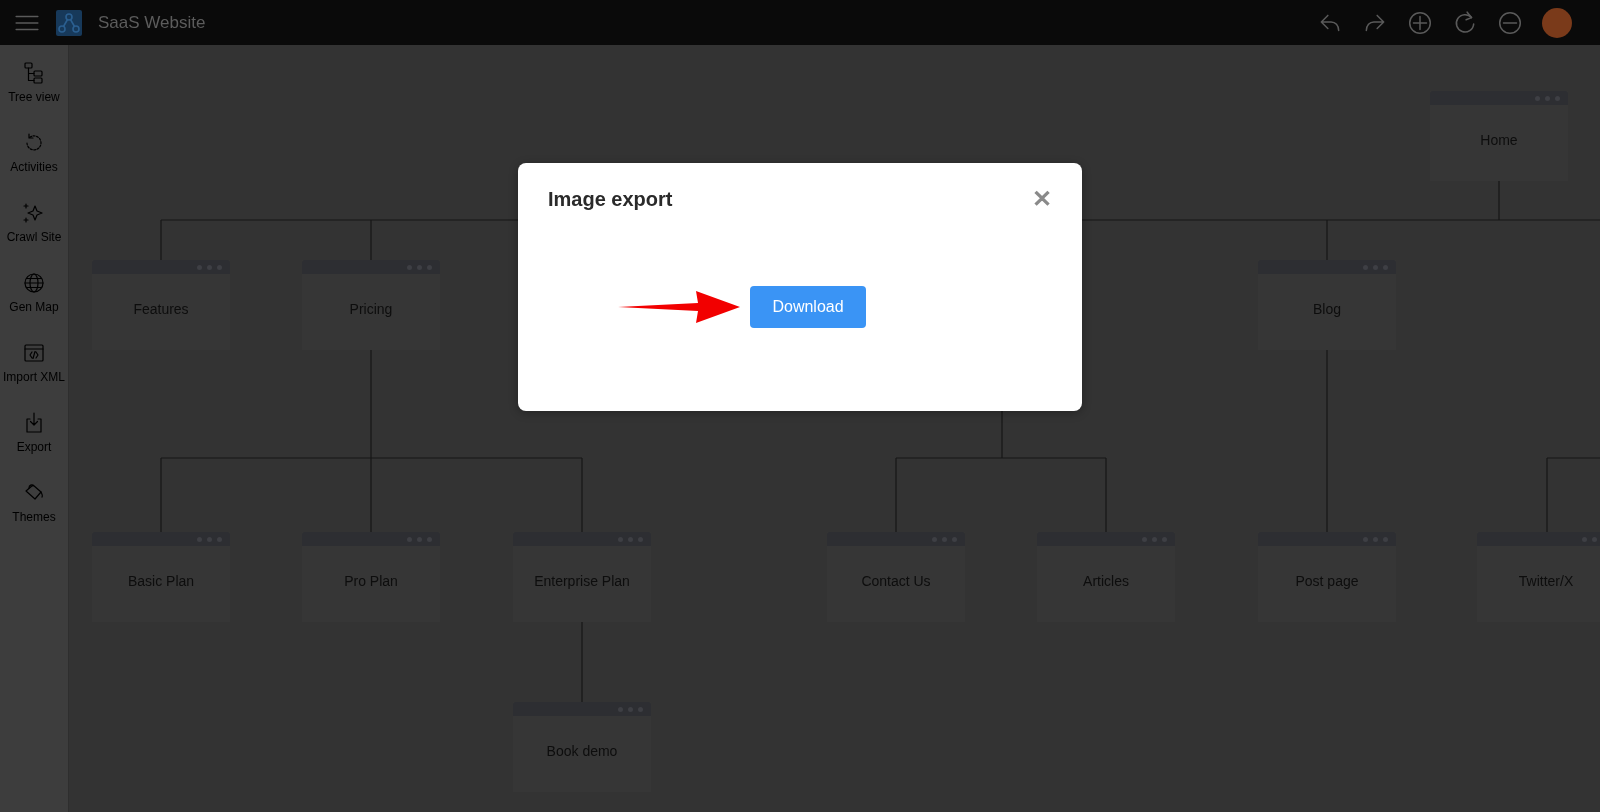  I want to click on sidebar-item: Export, so click(34, 446).